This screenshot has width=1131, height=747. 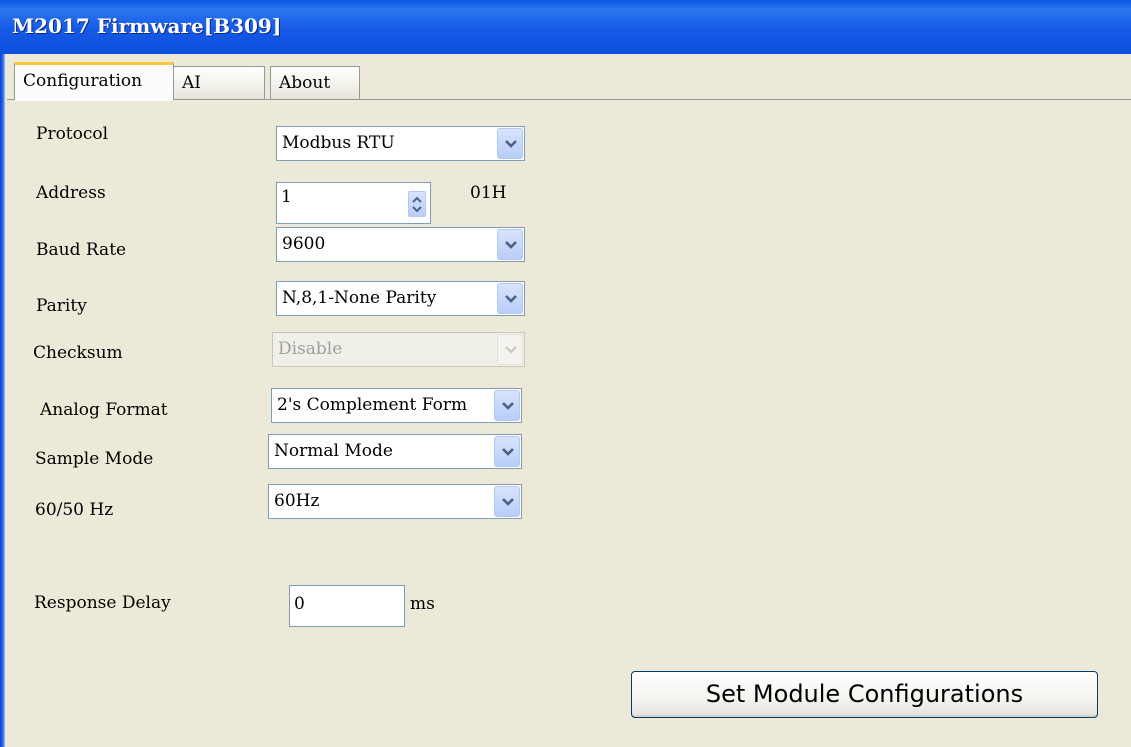 I want to click on checksum-dropdown-button, so click(x=510, y=349).